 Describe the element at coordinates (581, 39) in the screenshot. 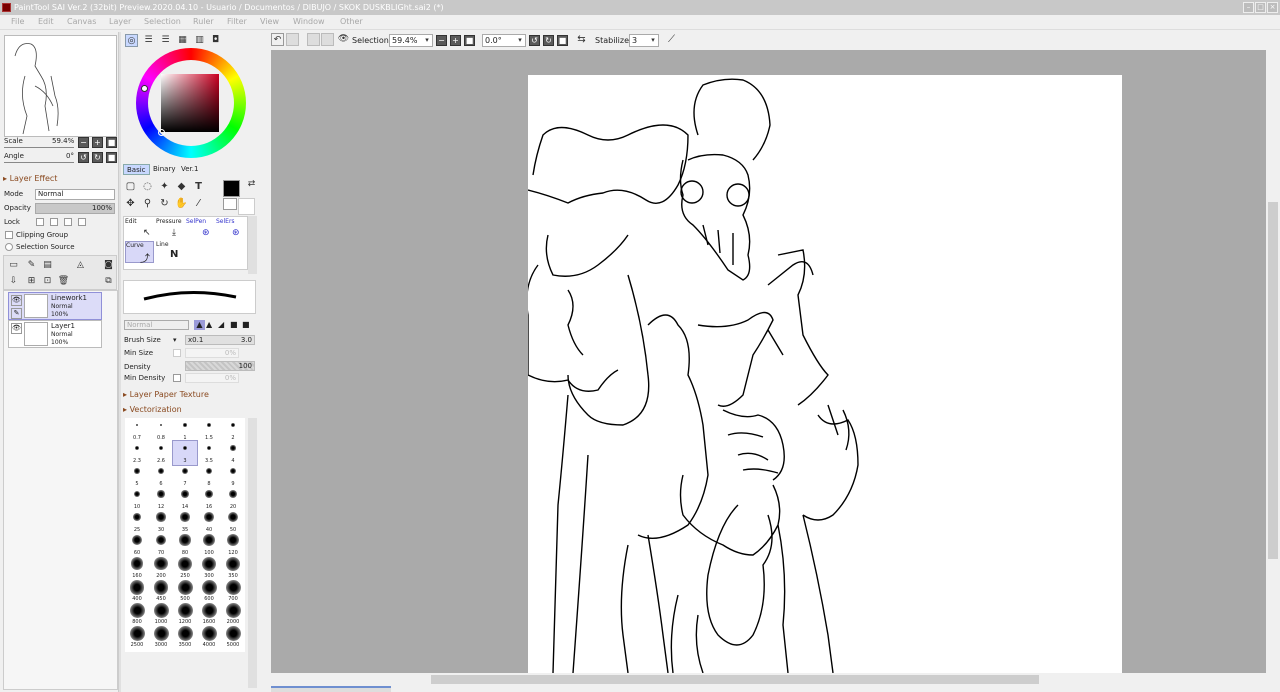

I see `flip-horizontal-icon: ⇆` at that location.